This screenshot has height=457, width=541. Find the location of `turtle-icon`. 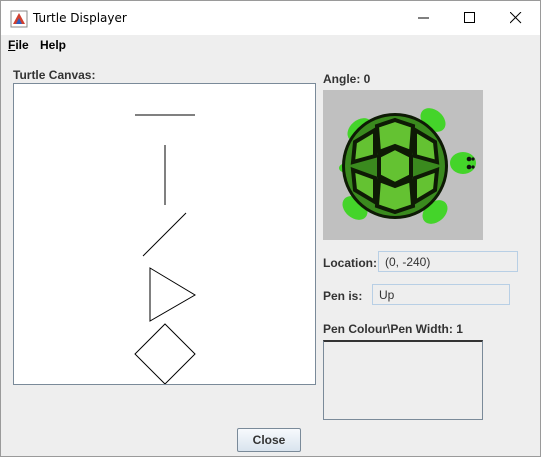

turtle-icon is located at coordinates (407, 166).